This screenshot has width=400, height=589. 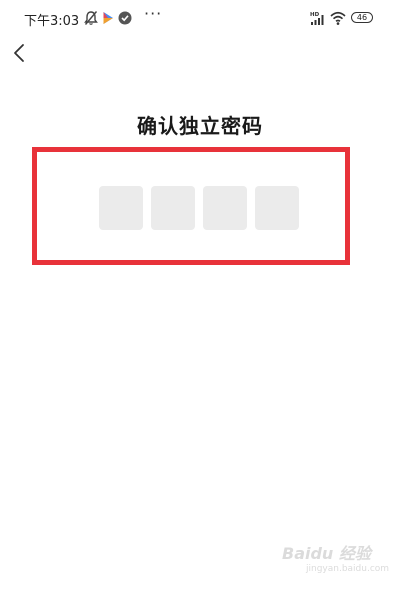 I want to click on baidu-jingyan-watermark: Baidu 经验 jingyan.baidu.com, so click(x=335, y=560).